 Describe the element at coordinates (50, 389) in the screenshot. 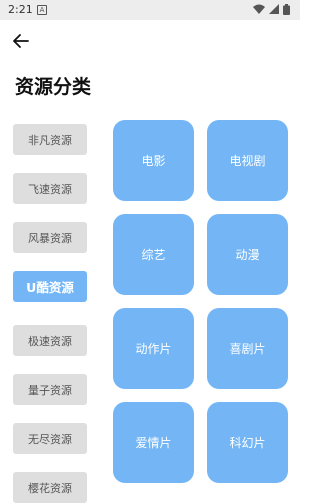

I see `source-item: 量子资源` at that location.